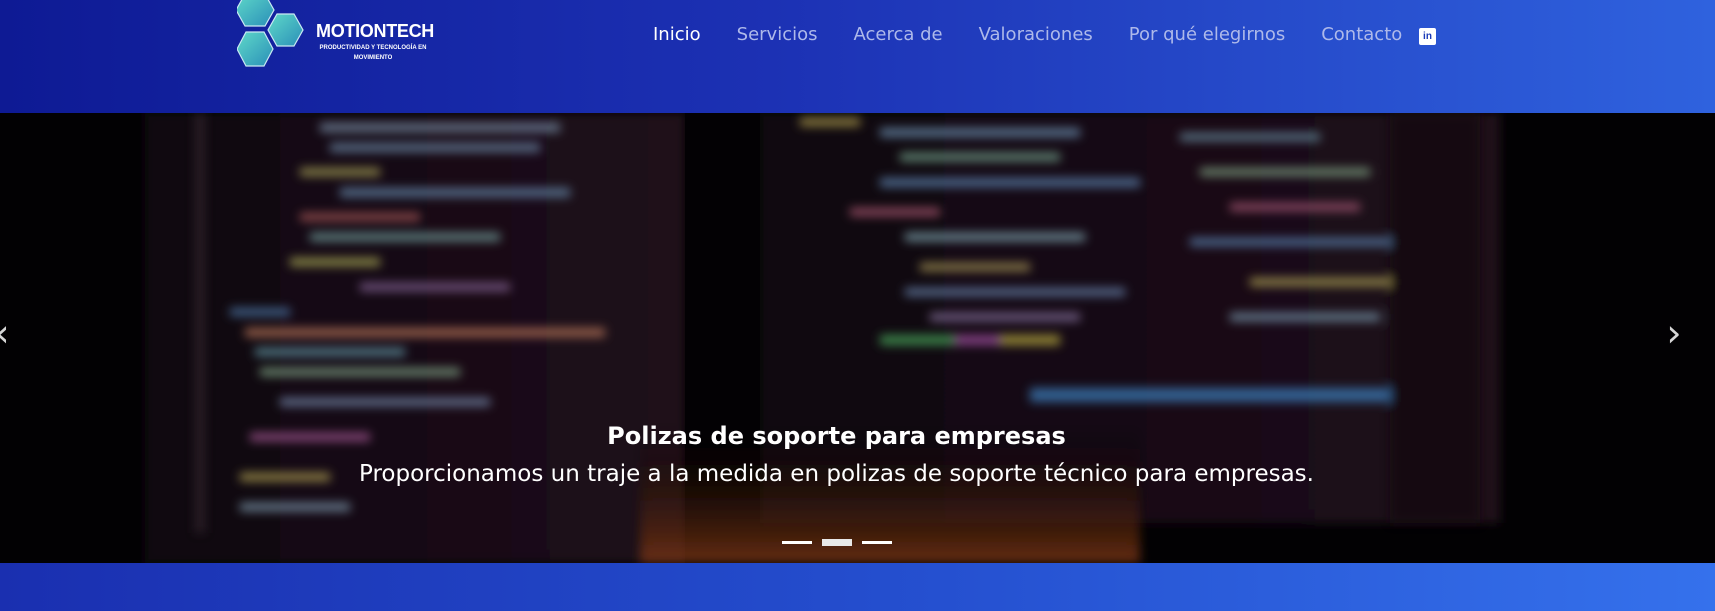  What do you see at coordinates (857, 587) in the screenshot?
I see `next-section-band` at bounding box center [857, 587].